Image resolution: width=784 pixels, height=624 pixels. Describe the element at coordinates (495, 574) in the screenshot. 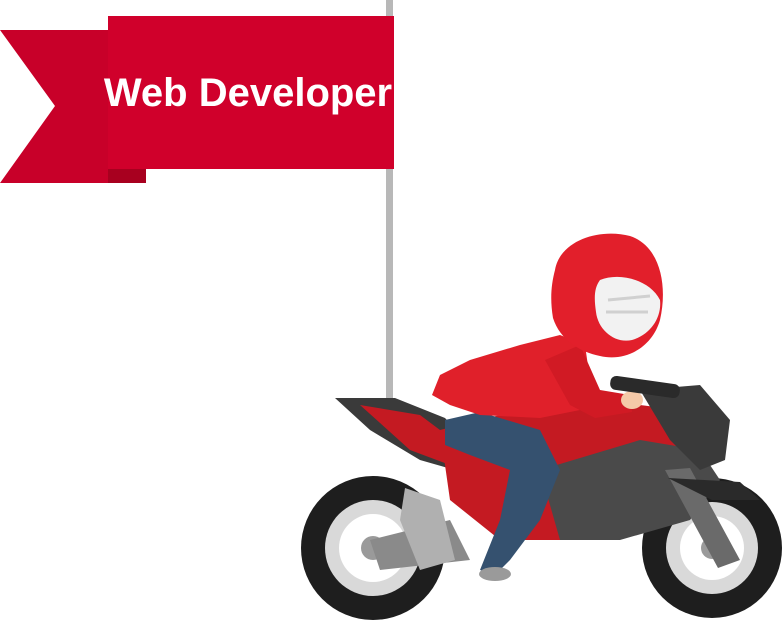

I see `rider-shoe` at that location.